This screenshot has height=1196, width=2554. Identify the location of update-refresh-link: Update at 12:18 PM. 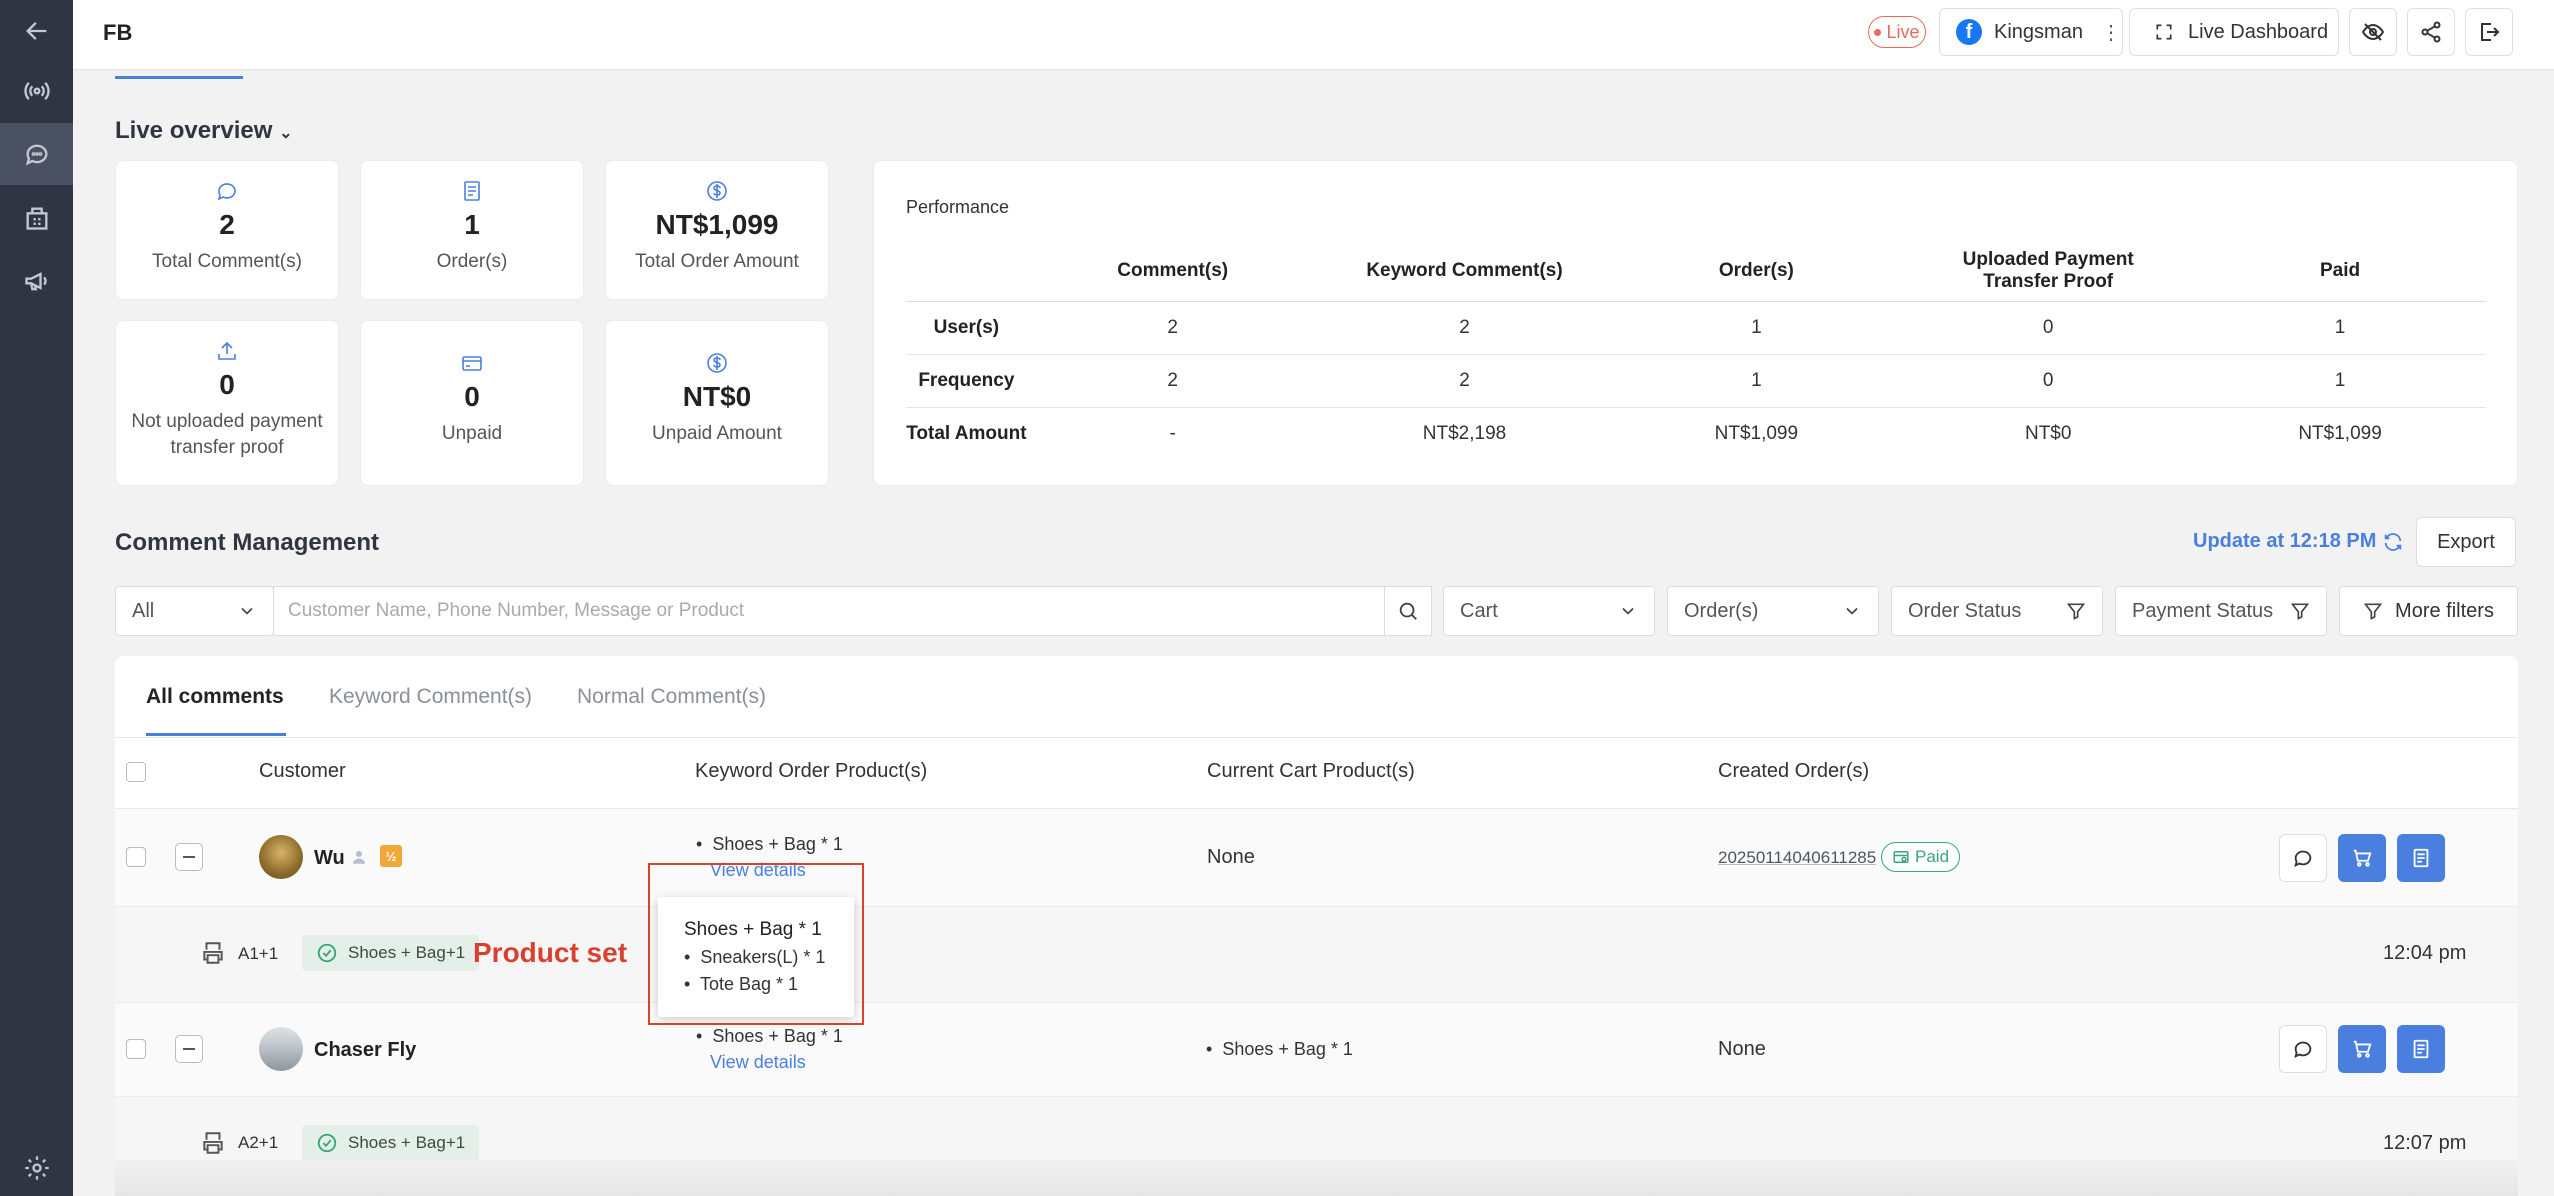
(2298, 541).